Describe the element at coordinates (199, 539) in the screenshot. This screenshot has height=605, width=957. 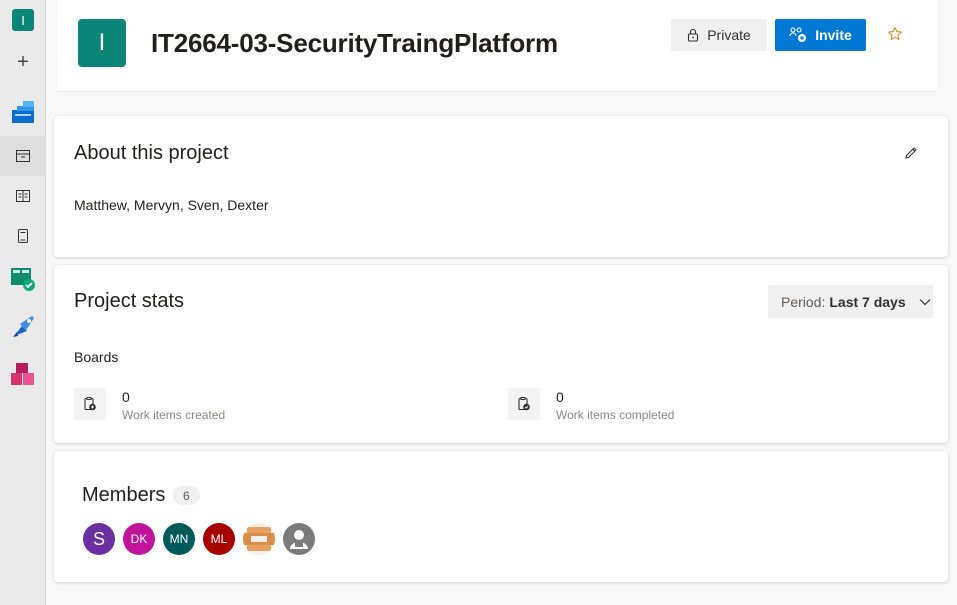
I see `member-avatars: S DK MN ML` at that location.